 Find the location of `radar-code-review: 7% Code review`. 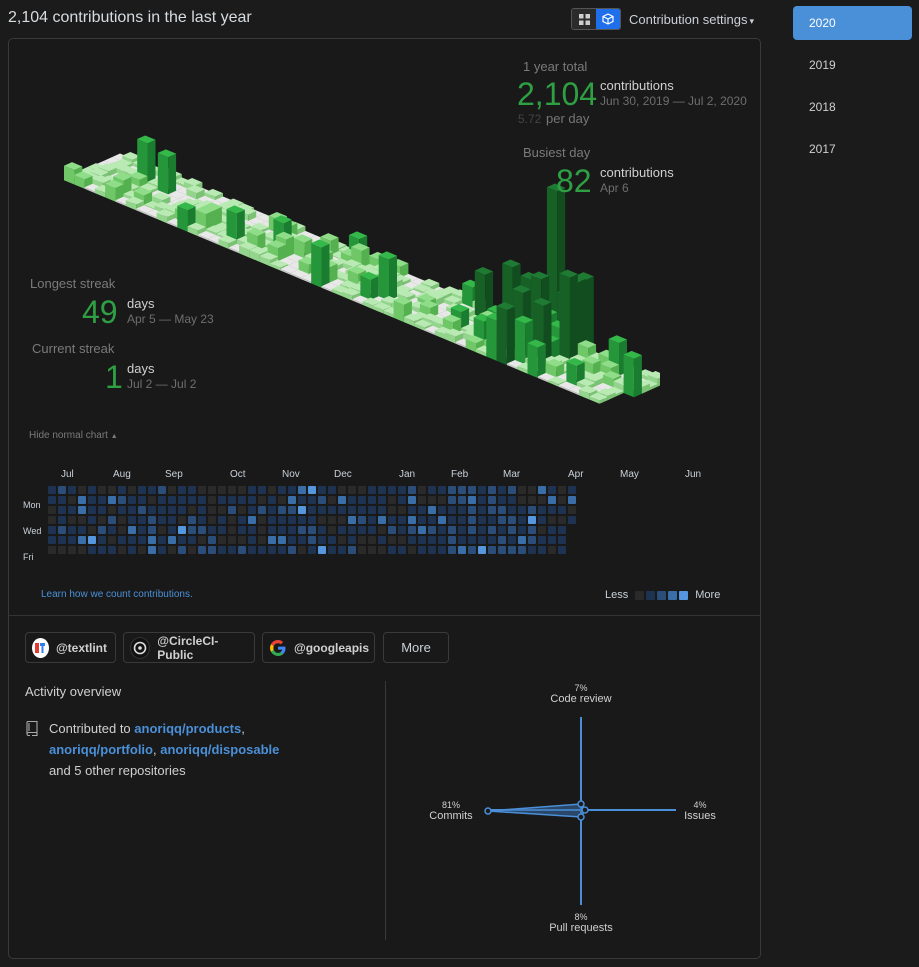

radar-code-review: 7% Code review is located at coordinates (581, 694).